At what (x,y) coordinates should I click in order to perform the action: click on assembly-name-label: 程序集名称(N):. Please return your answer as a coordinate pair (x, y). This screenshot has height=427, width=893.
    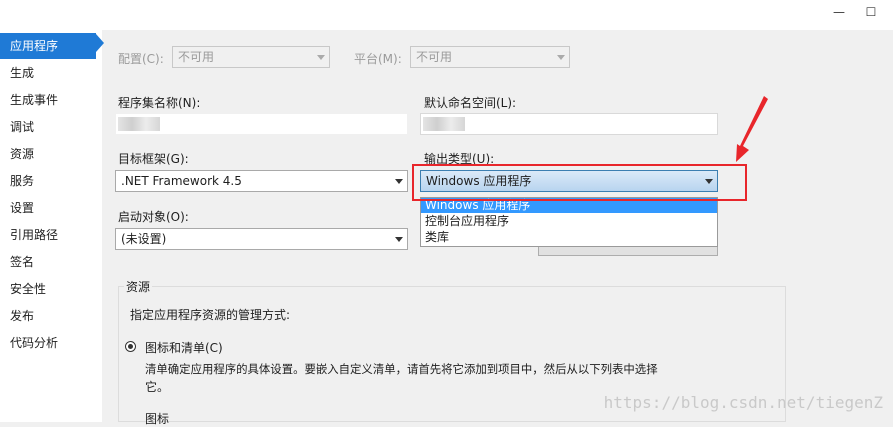
    Looking at the image, I should click on (159, 103).